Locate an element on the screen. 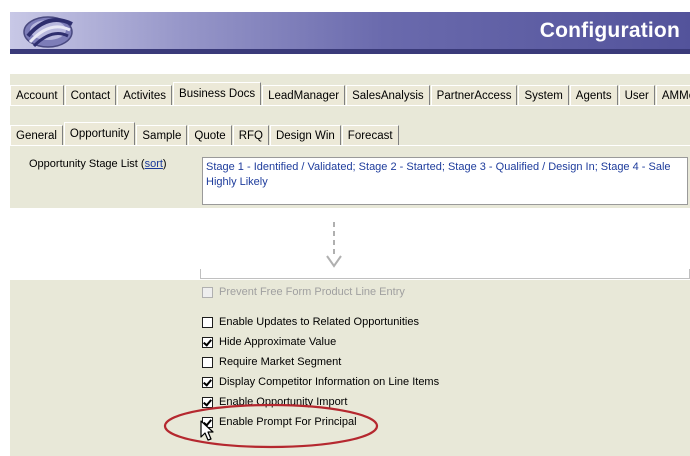 The image size is (690, 456). tab-salesanalysis: SalesAnalysis is located at coordinates (388, 95).